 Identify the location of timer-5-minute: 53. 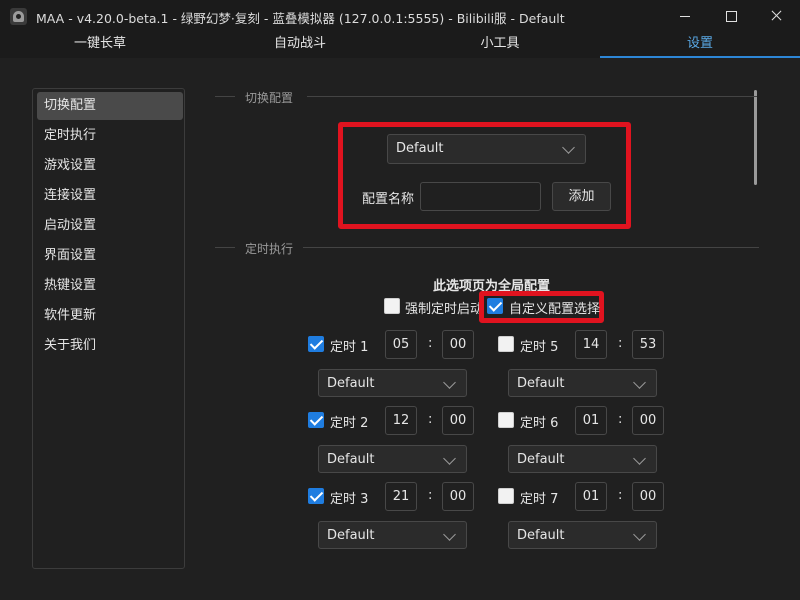
(648, 344).